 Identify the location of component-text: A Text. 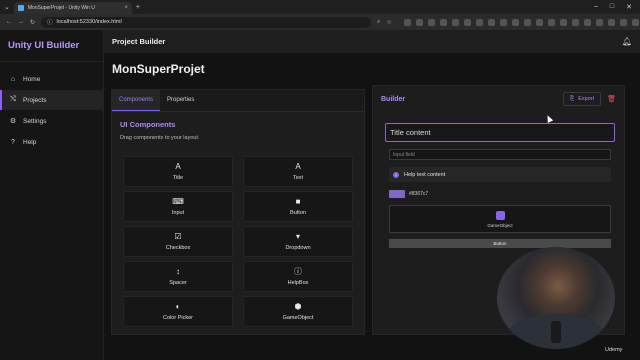
(298, 171).